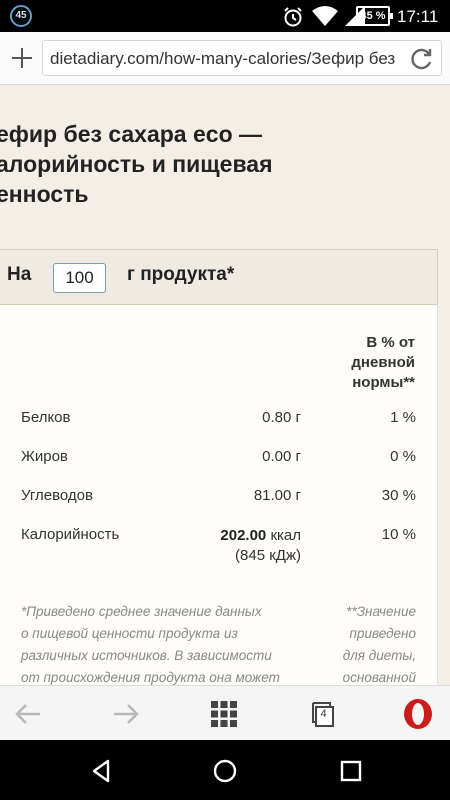 This screenshot has width=450, height=800. I want to click on status-bar: 45 45 % 17:11, so click(225, 16).